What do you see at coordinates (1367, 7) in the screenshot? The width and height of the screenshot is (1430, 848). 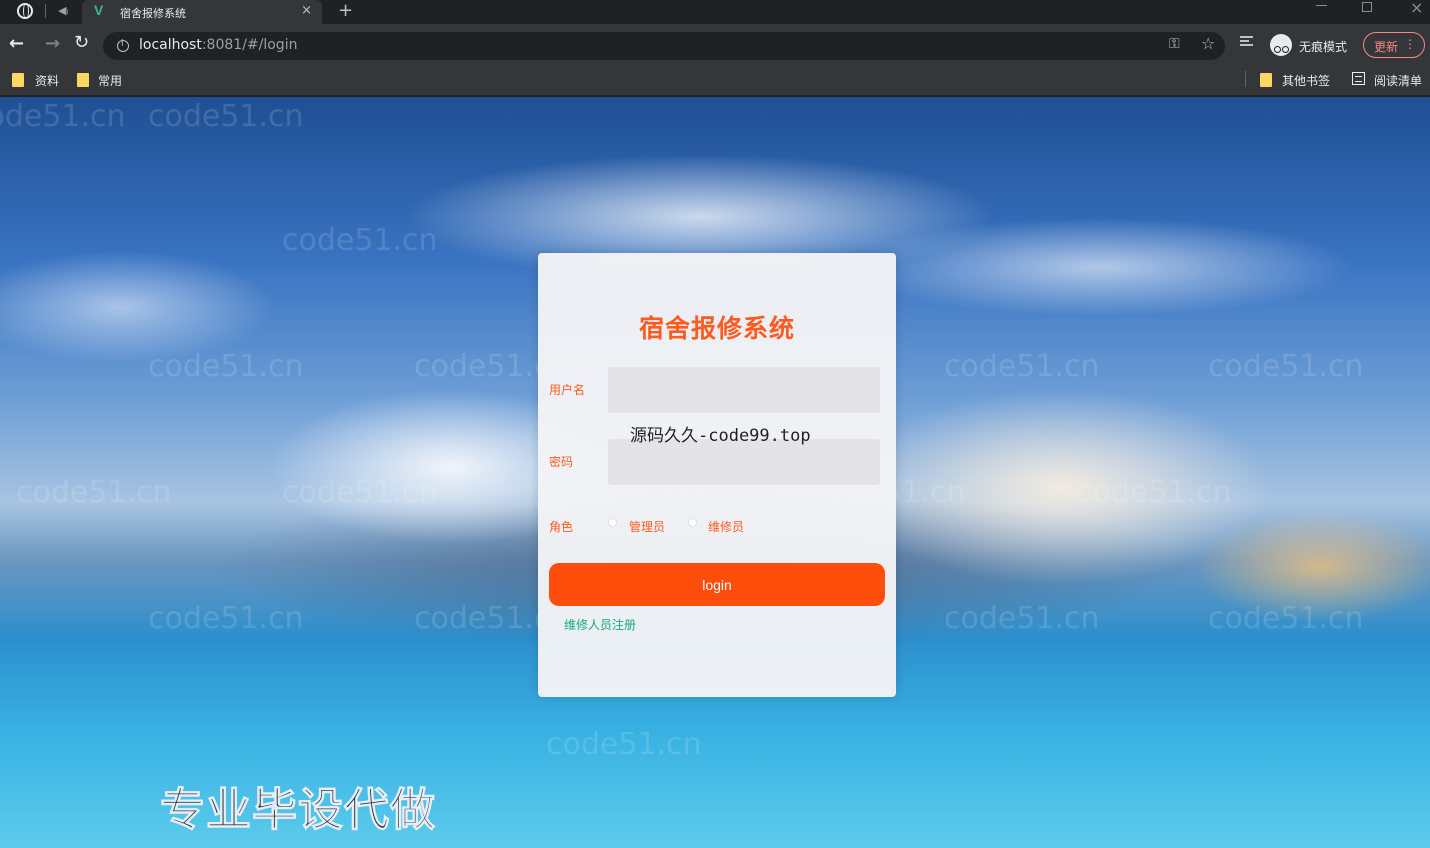 I see `maximize-icon` at bounding box center [1367, 7].